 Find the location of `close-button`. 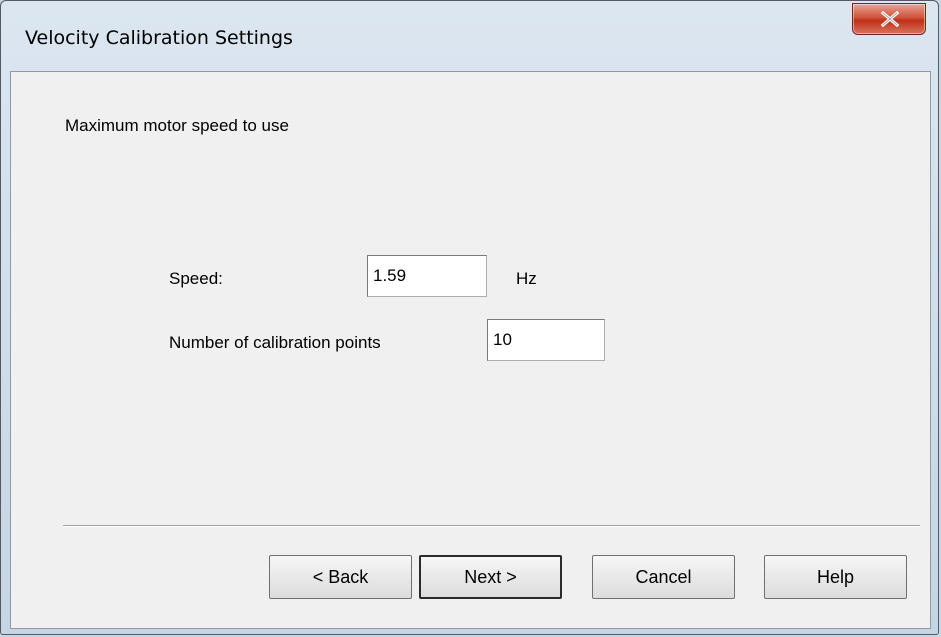

close-button is located at coordinates (889, 19).